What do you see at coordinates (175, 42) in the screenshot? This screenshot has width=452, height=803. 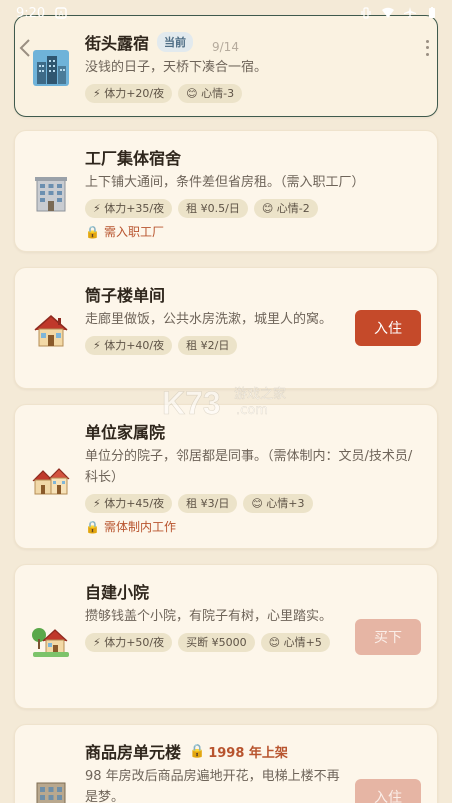 I see `current-badge: 当前` at bounding box center [175, 42].